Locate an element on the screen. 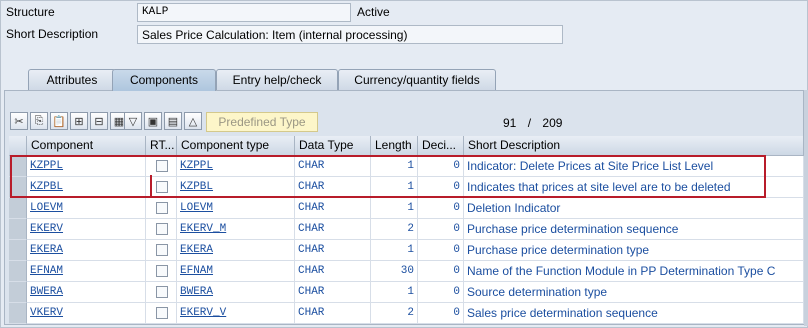  select-icon: ▣ is located at coordinates (153, 121).